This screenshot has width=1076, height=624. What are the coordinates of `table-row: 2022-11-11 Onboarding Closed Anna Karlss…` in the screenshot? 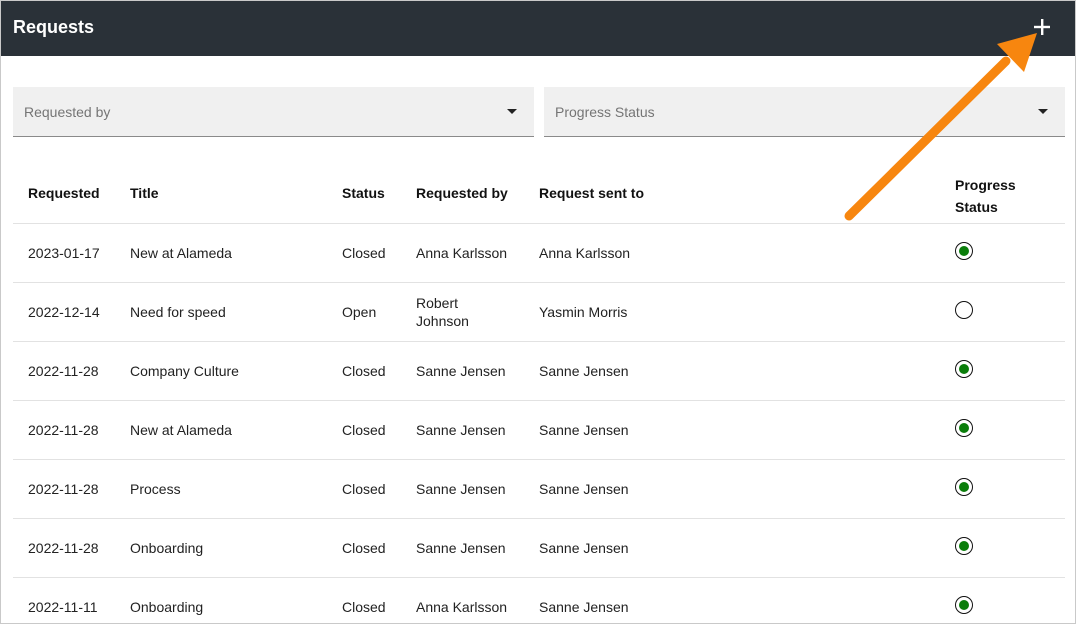 It's located at (539, 600).